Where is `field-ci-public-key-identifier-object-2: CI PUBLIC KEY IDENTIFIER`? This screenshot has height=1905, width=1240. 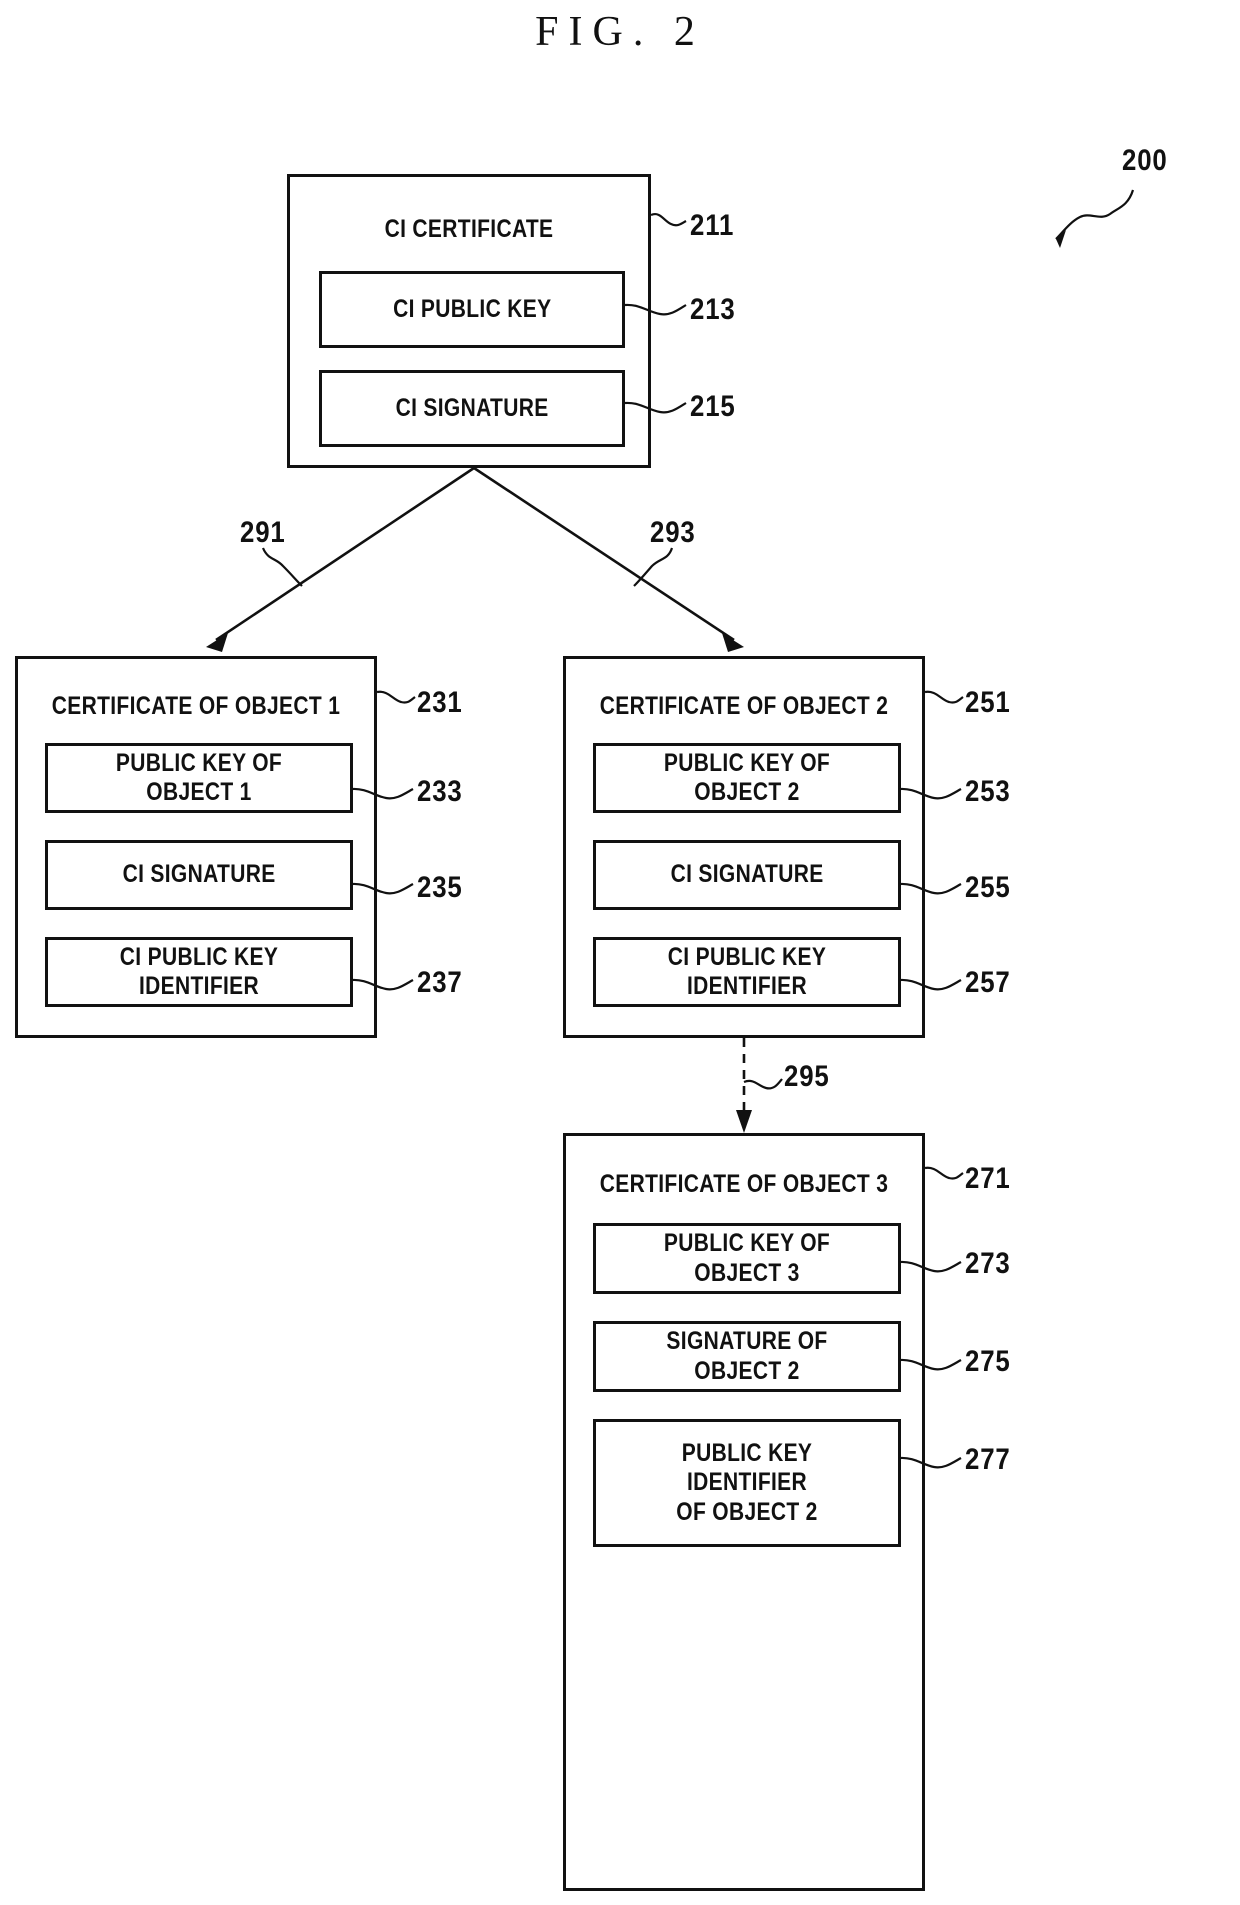 field-ci-public-key-identifier-object-2: CI PUBLIC KEY IDENTIFIER is located at coordinates (747, 972).